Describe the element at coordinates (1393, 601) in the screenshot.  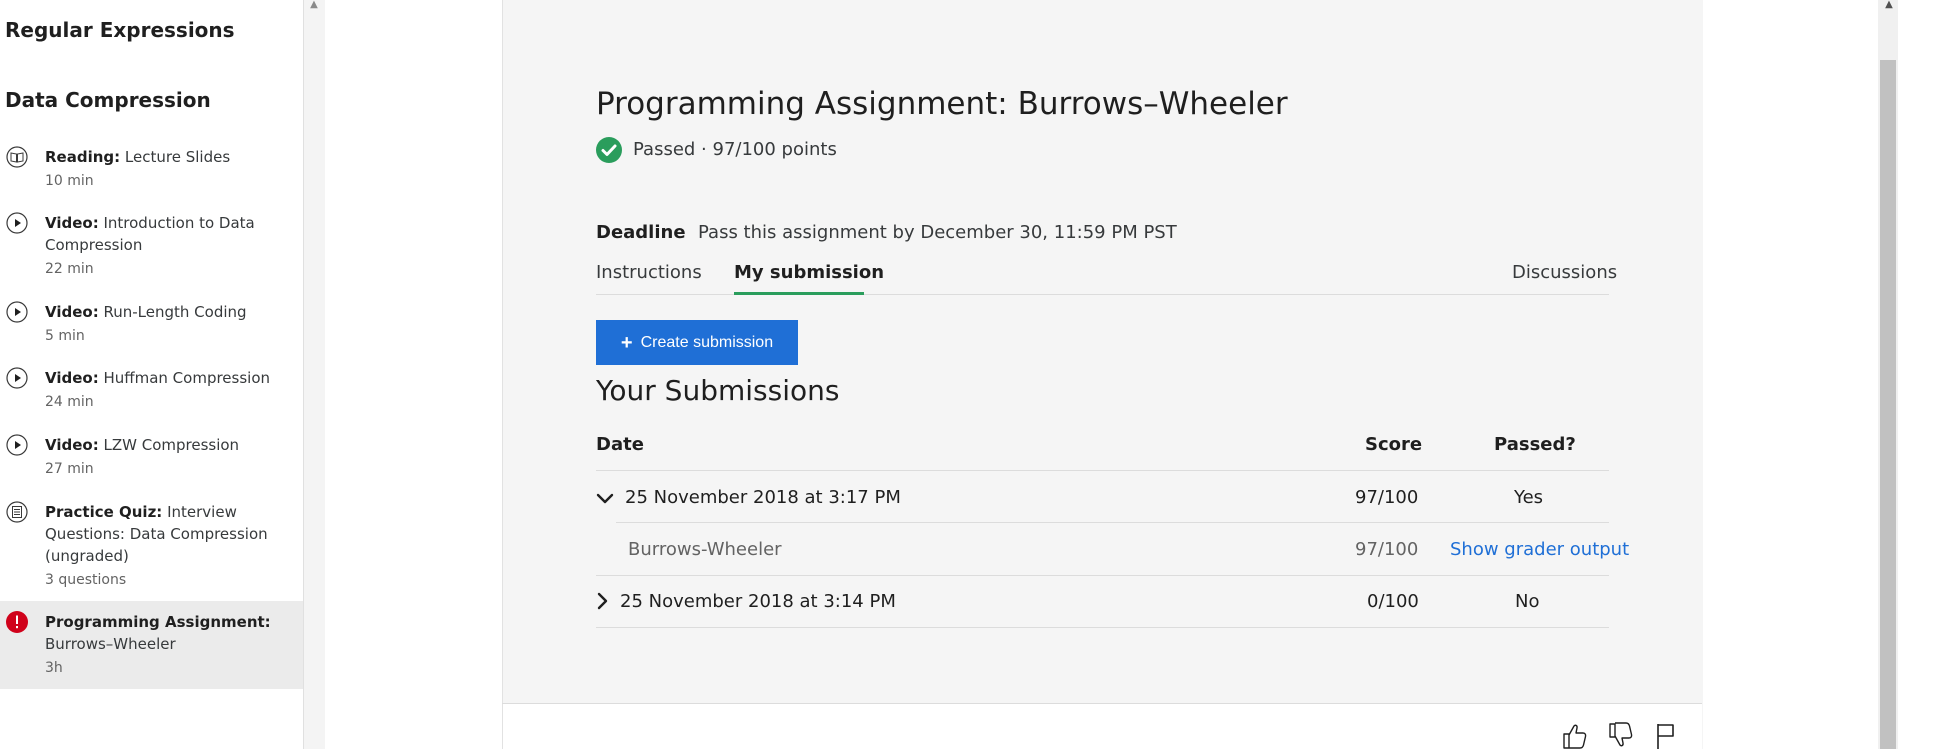
I see `submission-score: 0/100` at that location.